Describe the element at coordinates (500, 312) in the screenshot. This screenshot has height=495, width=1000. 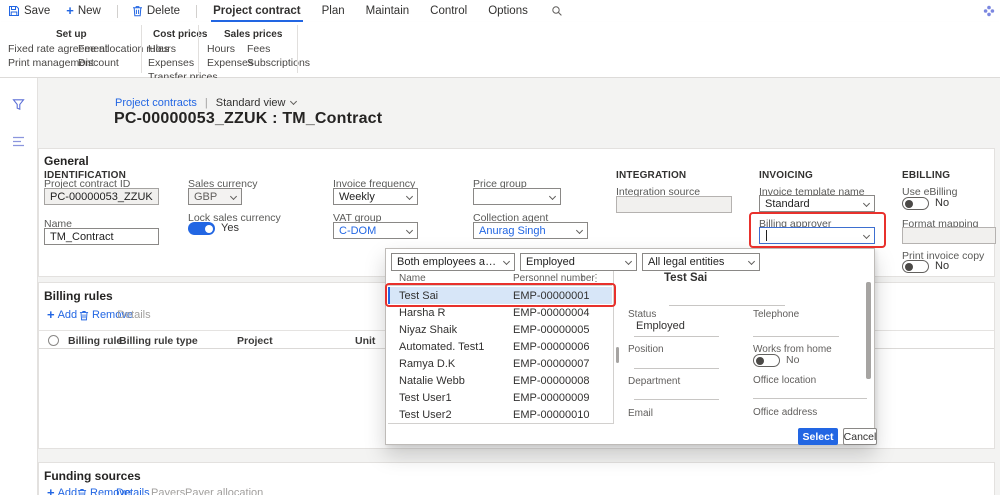
I see `lookup-row-harsha-r: Harsha R EMP-00000004` at that location.